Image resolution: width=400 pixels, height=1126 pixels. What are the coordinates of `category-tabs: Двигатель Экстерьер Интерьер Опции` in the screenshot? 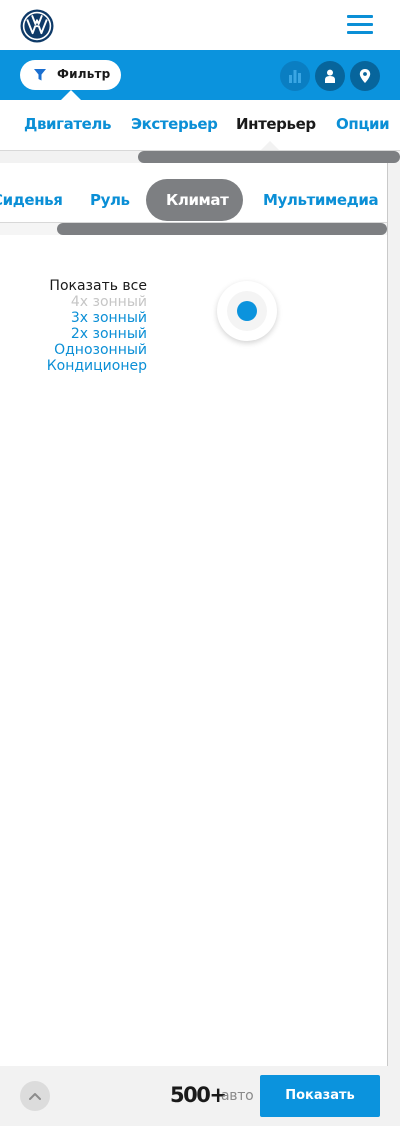 It's located at (200, 125).